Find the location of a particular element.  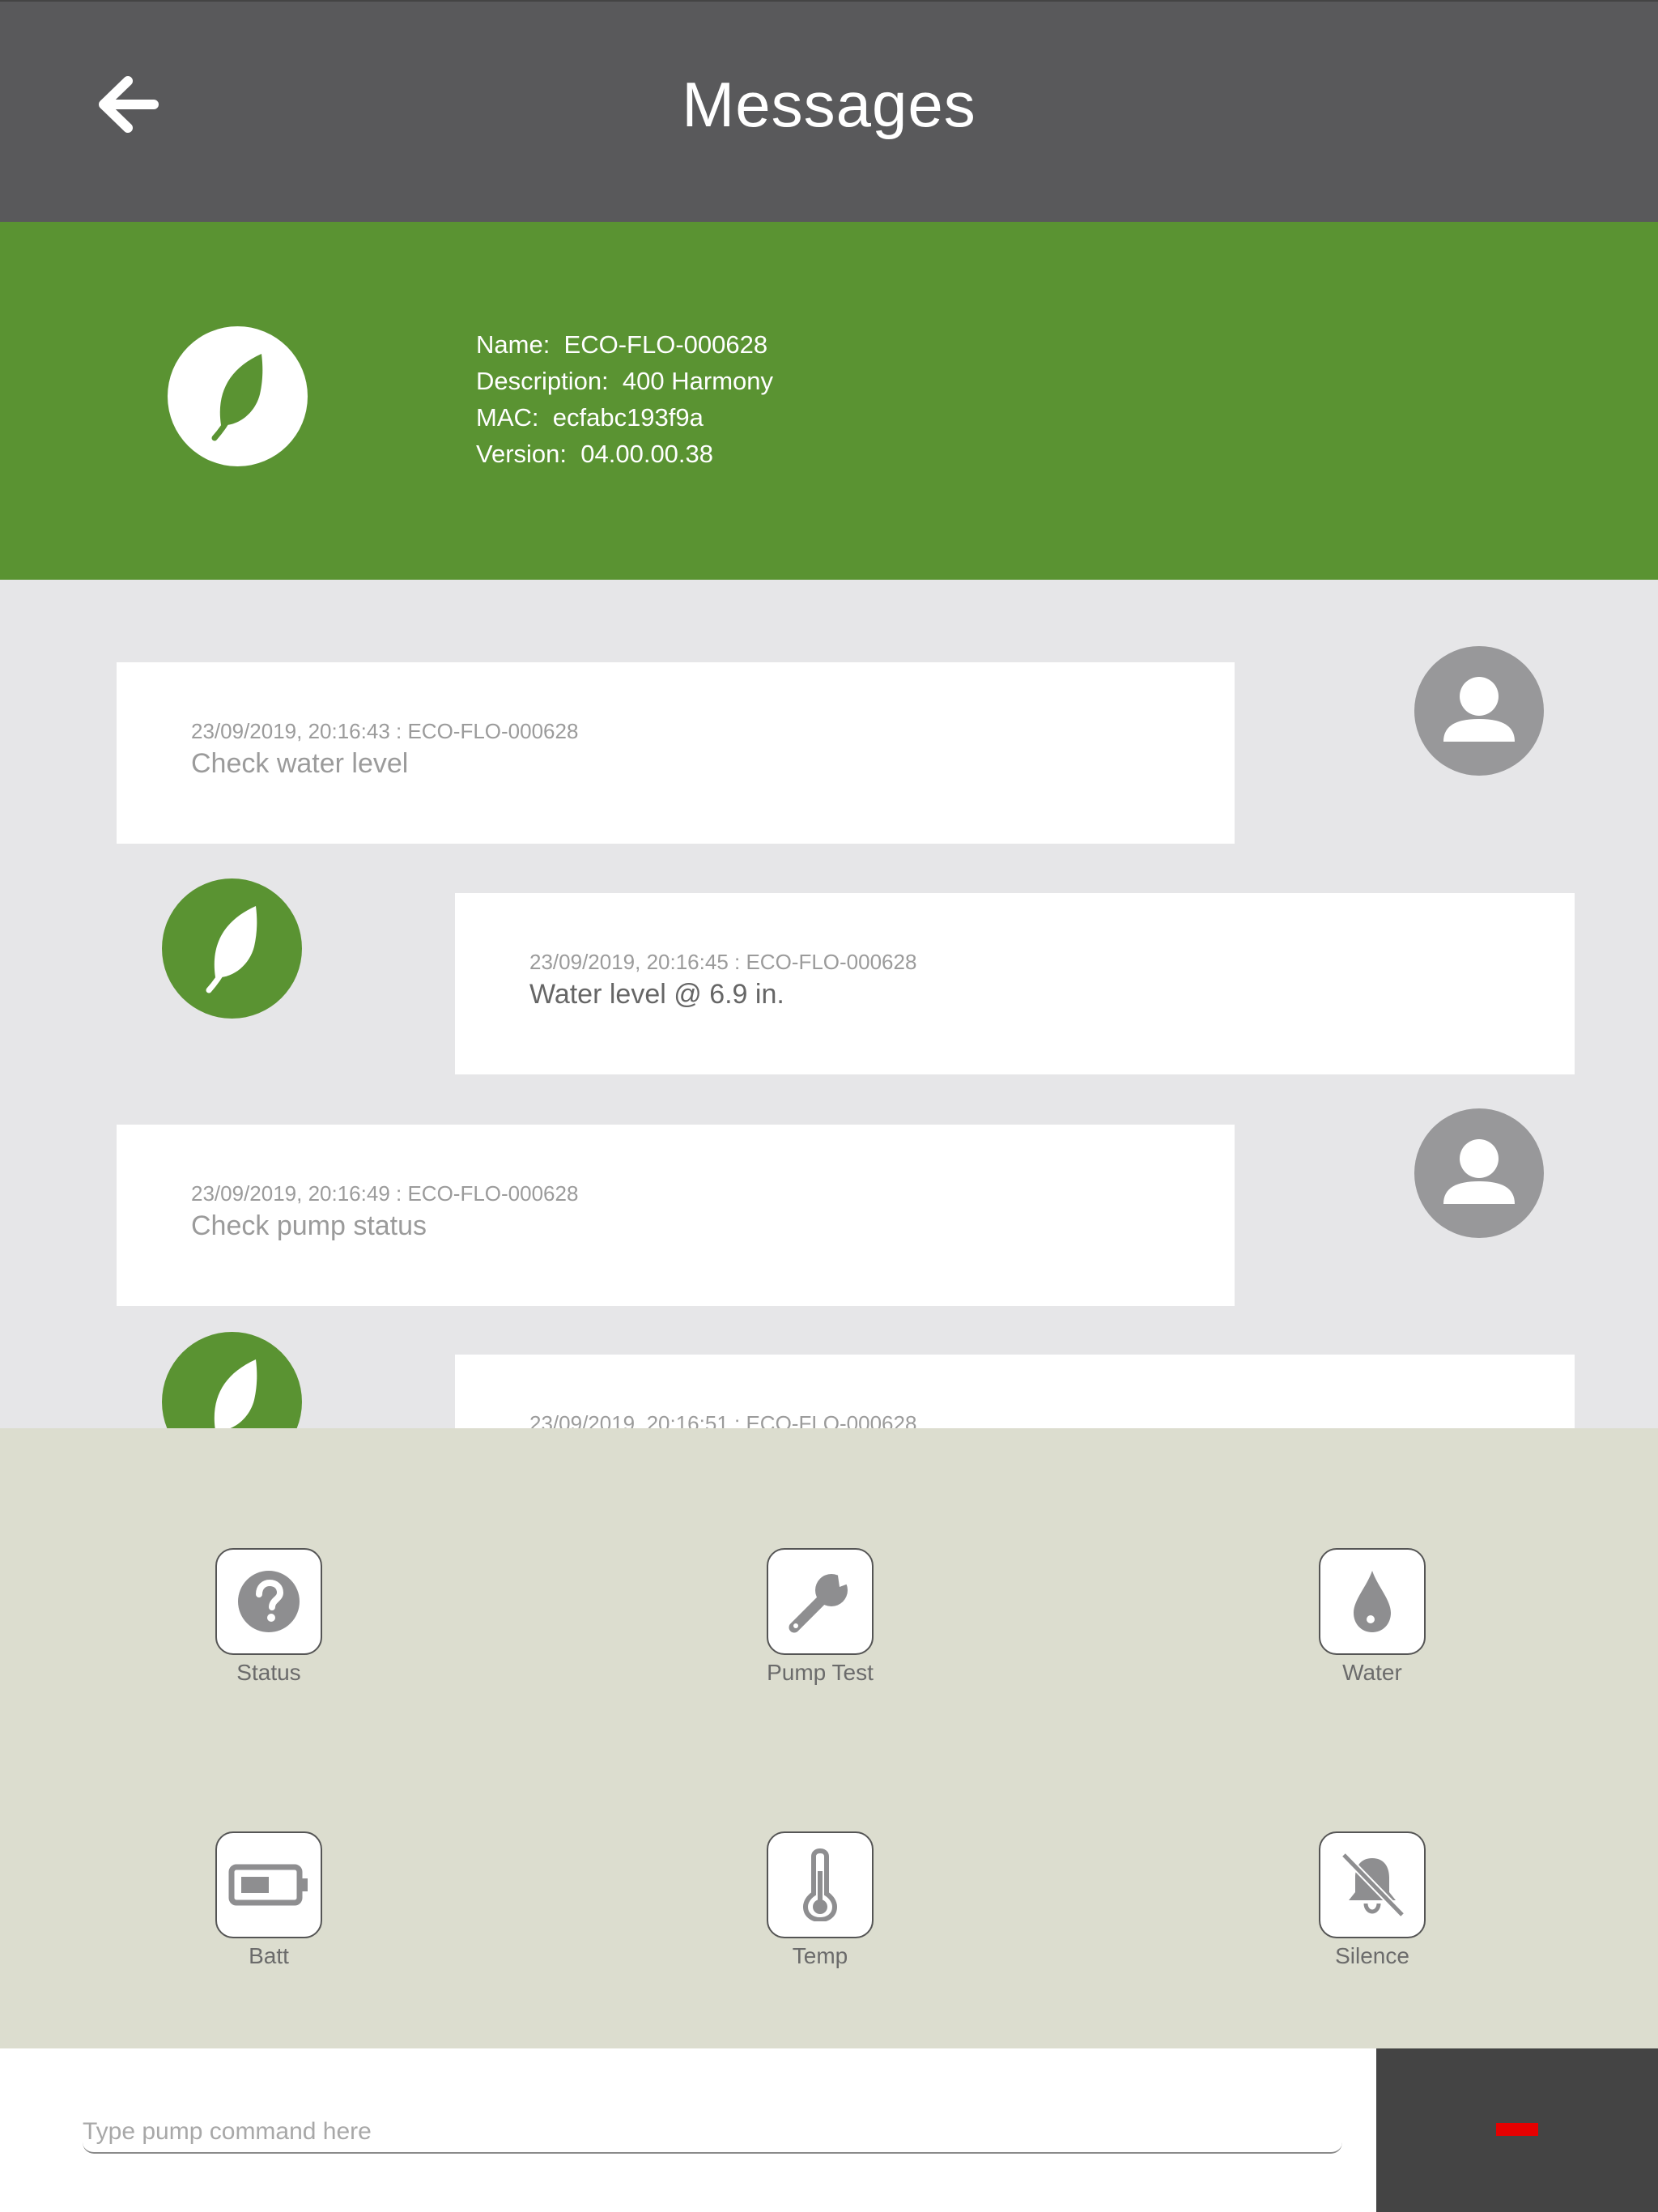

pump-command-input is located at coordinates (712, 2133).